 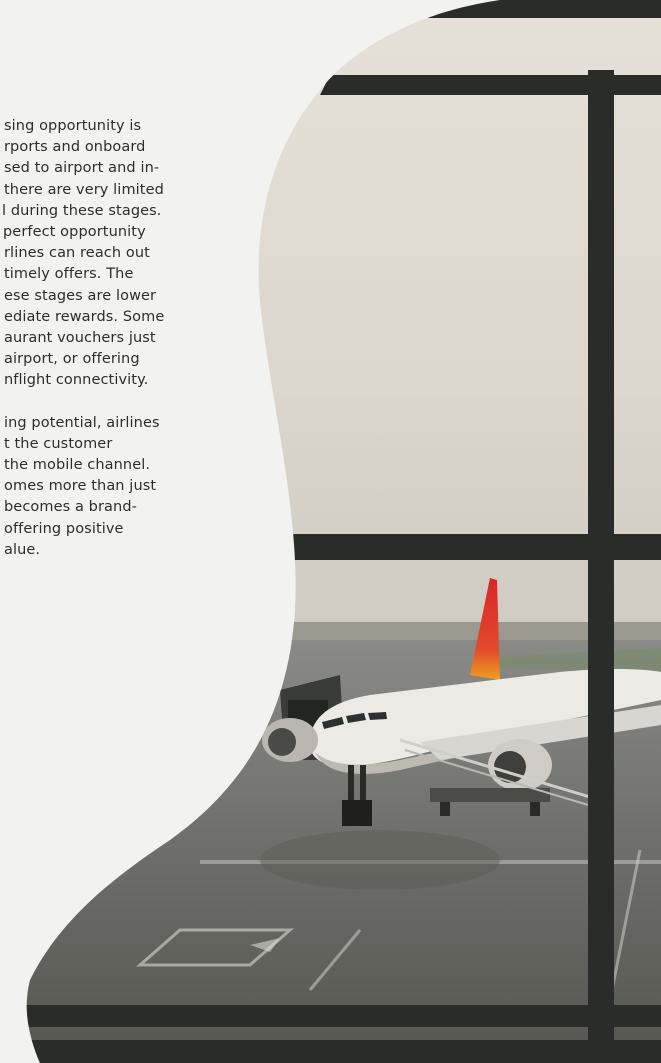 I want to click on text-line: ing potential, airlines, so click(x=82, y=422).